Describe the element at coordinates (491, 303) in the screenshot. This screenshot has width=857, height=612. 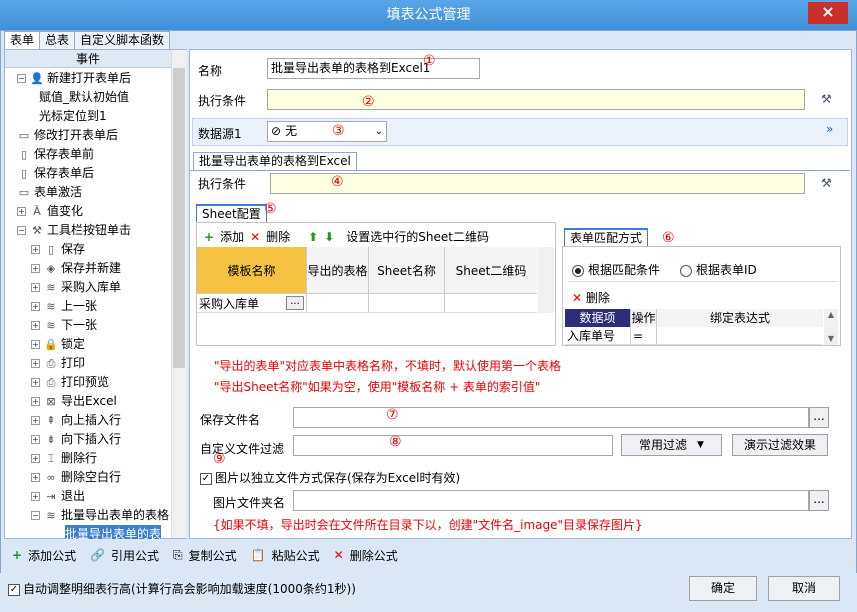
I see `cell-sheet-qr` at that location.